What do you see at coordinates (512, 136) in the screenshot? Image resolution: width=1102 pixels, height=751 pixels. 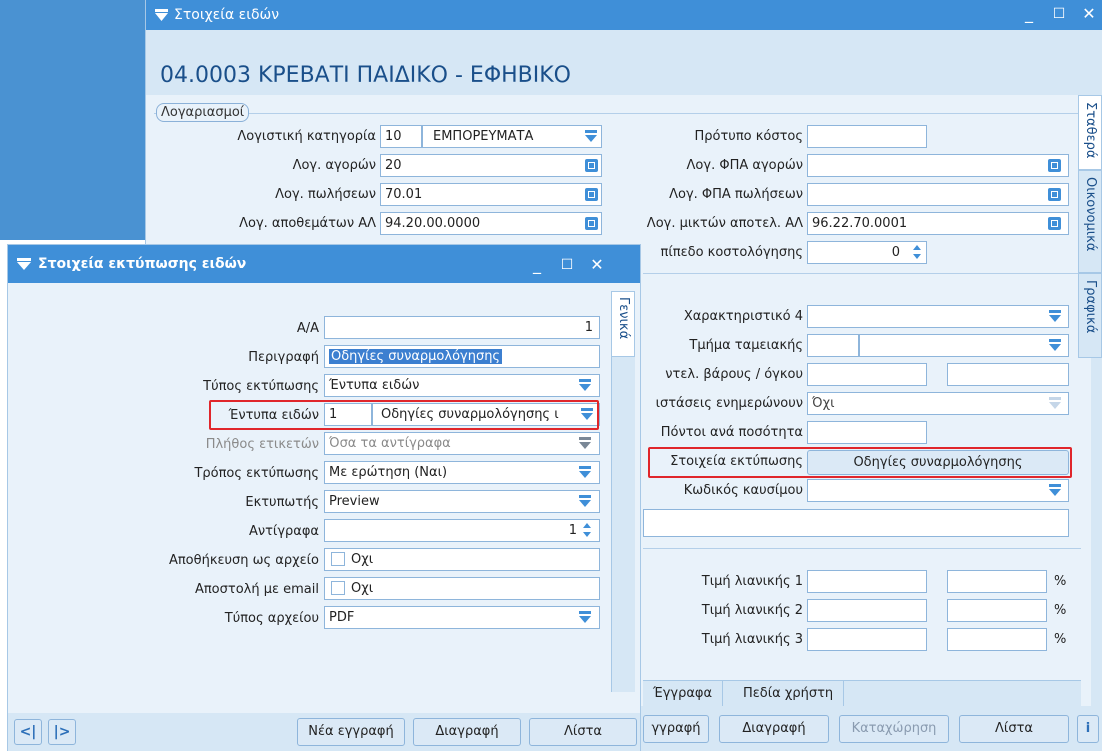 I see `account-category-name: ΕΜΠΟΡΕΥΜΑΤΑ` at bounding box center [512, 136].